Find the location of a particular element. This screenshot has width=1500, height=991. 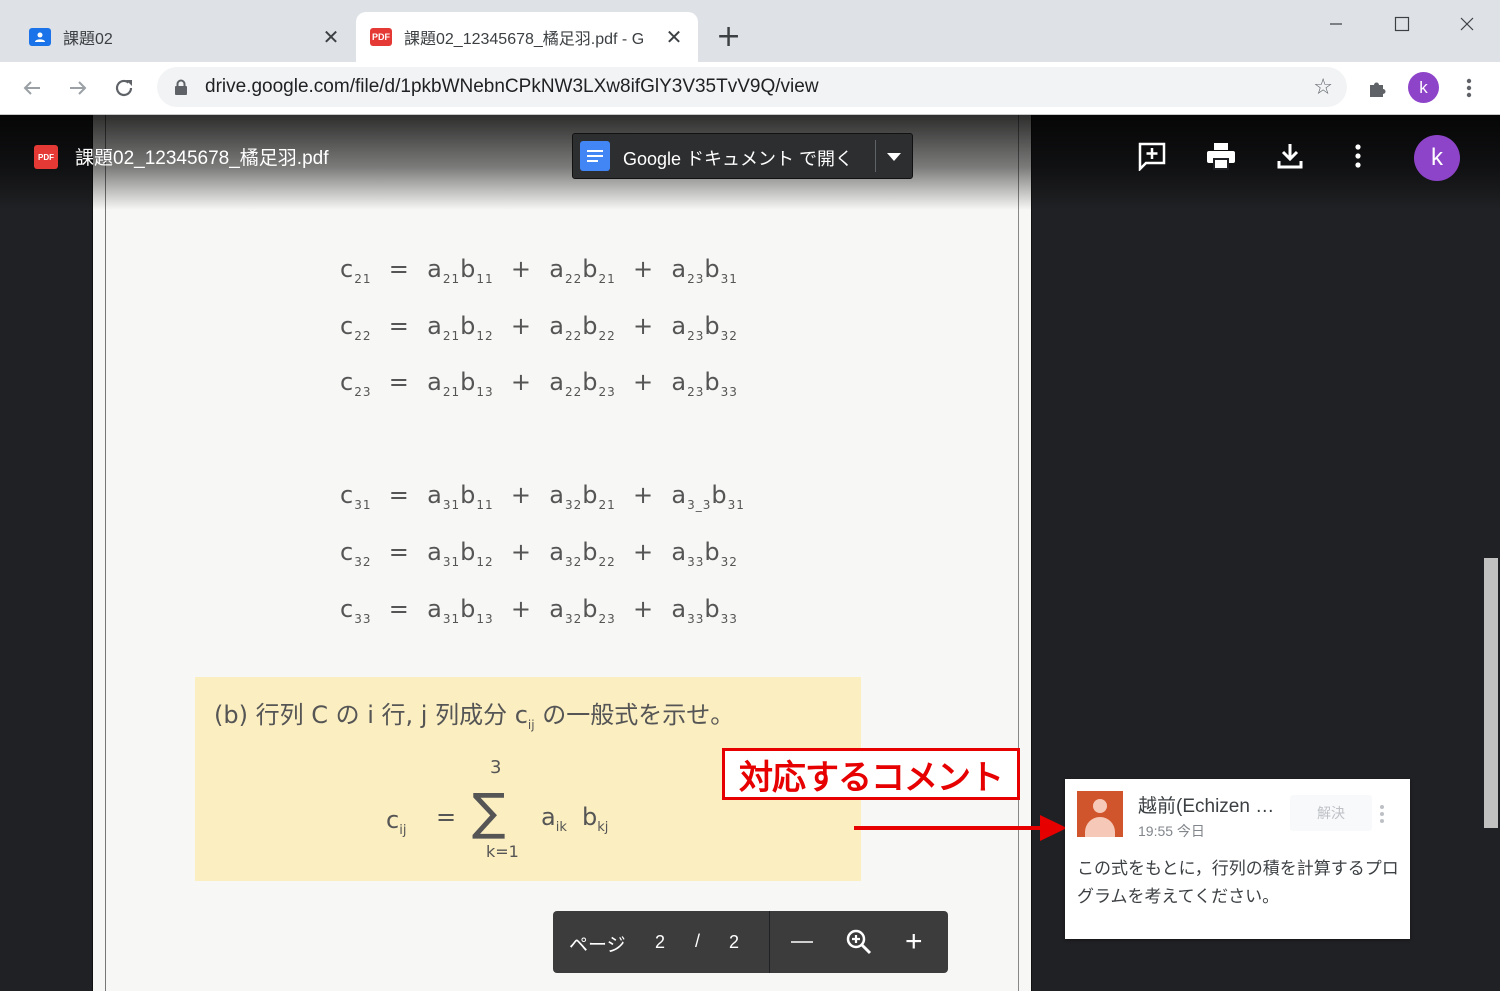

equation-row: c33 = a31b13 + a32b23 + a33b33 is located at coordinates (539, 610).